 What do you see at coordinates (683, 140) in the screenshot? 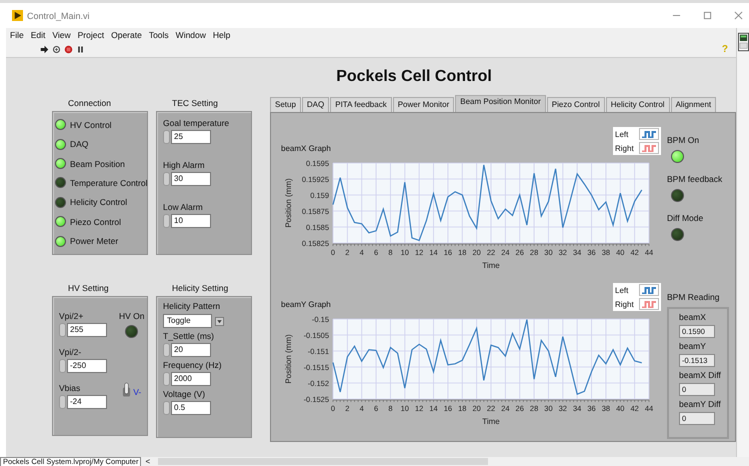
I see `indicator-label: BPM On` at bounding box center [683, 140].